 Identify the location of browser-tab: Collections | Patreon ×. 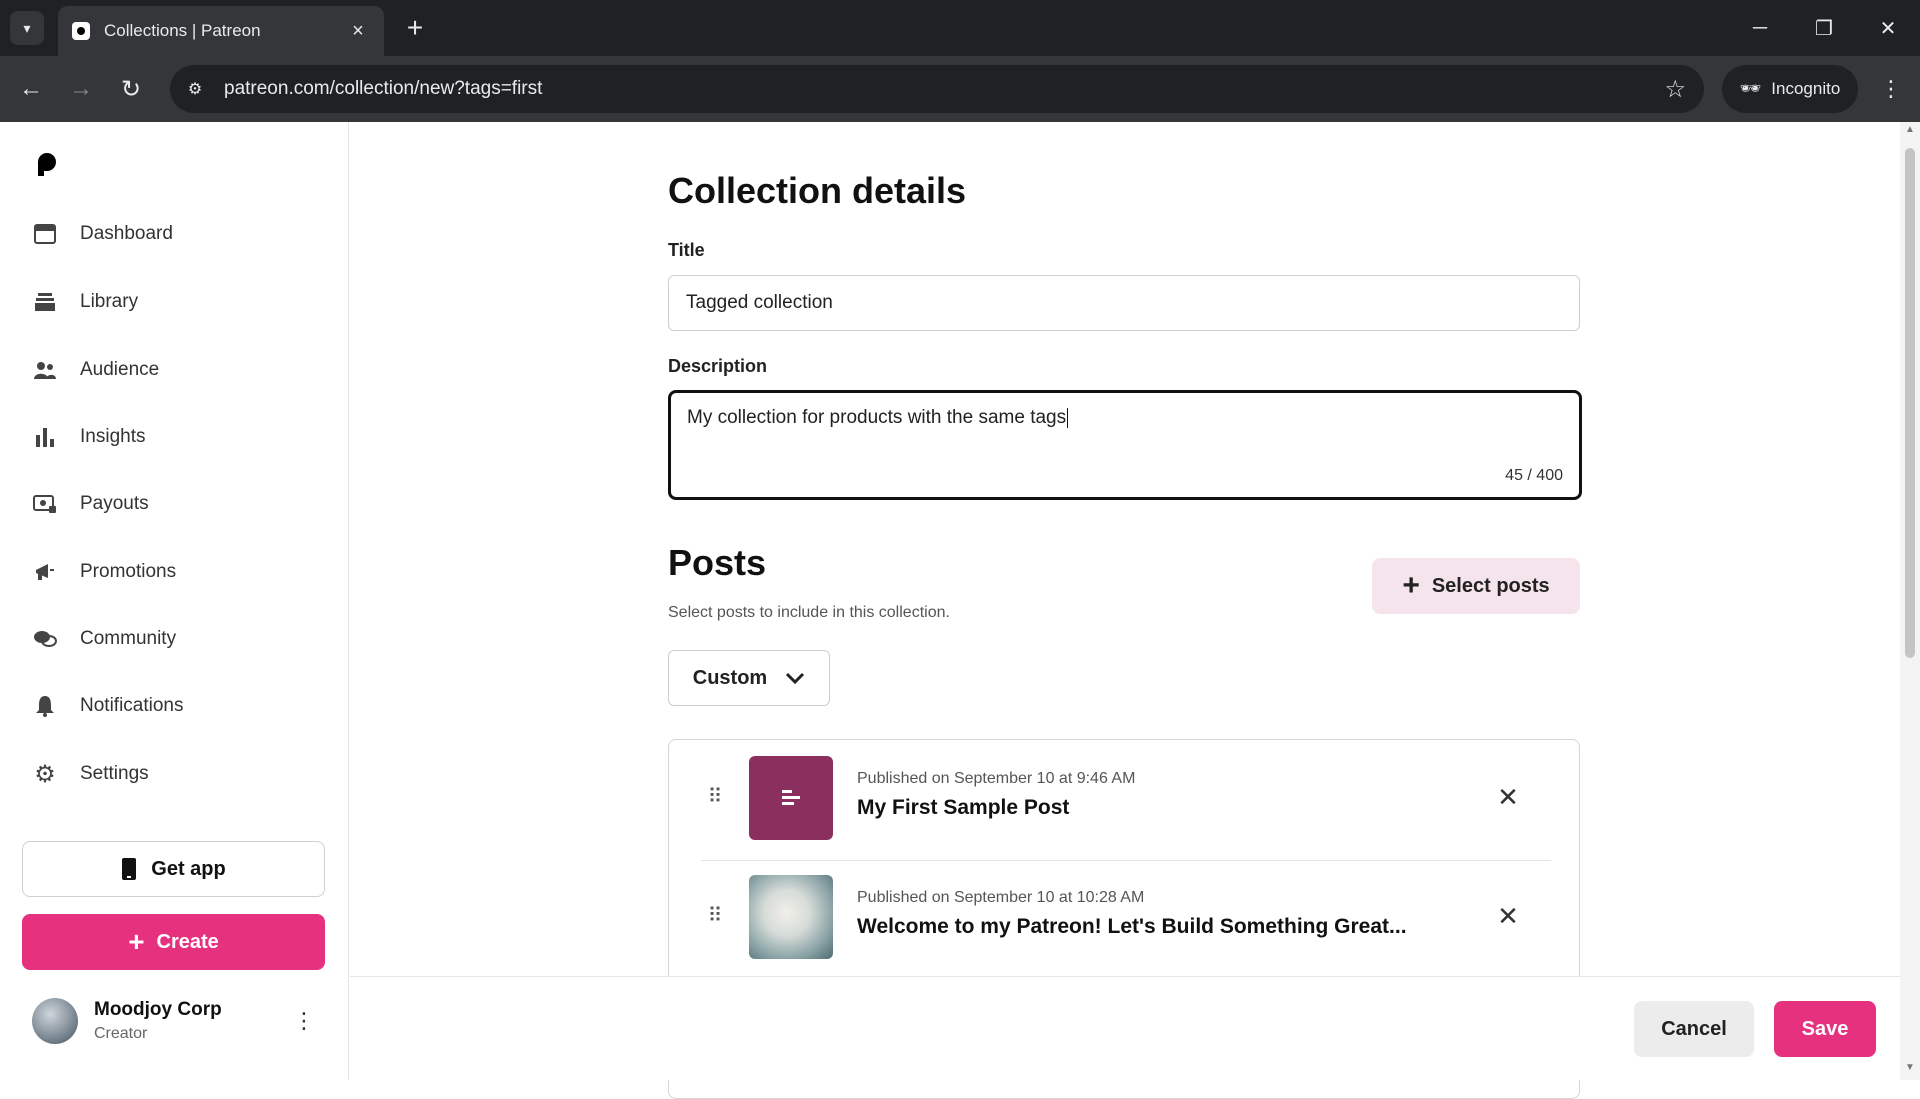
(221, 31).